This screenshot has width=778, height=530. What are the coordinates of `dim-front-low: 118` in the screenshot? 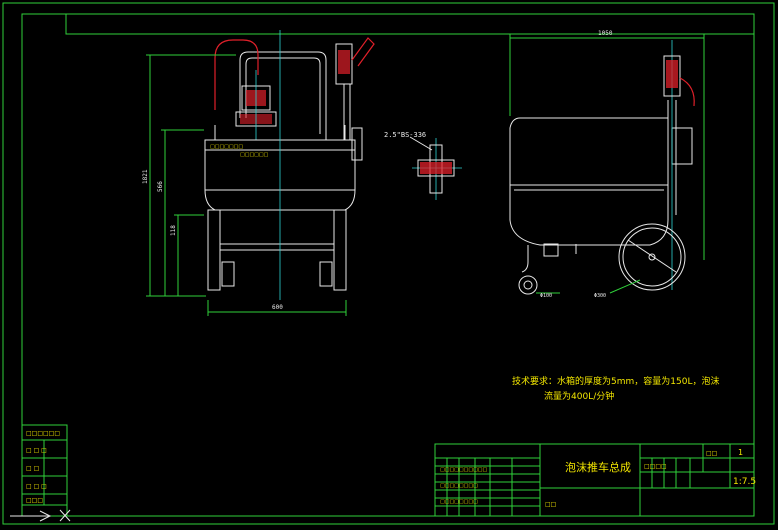 It's located at (173, 230).